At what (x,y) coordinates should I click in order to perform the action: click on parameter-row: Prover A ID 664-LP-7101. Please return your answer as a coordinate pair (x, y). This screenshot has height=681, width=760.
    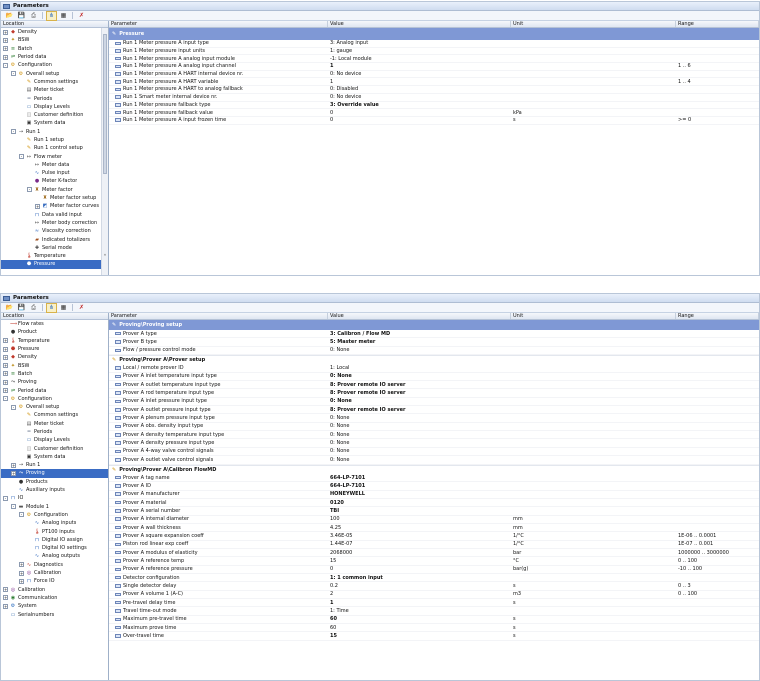
    Looking at the image, I should click on (434, 486).